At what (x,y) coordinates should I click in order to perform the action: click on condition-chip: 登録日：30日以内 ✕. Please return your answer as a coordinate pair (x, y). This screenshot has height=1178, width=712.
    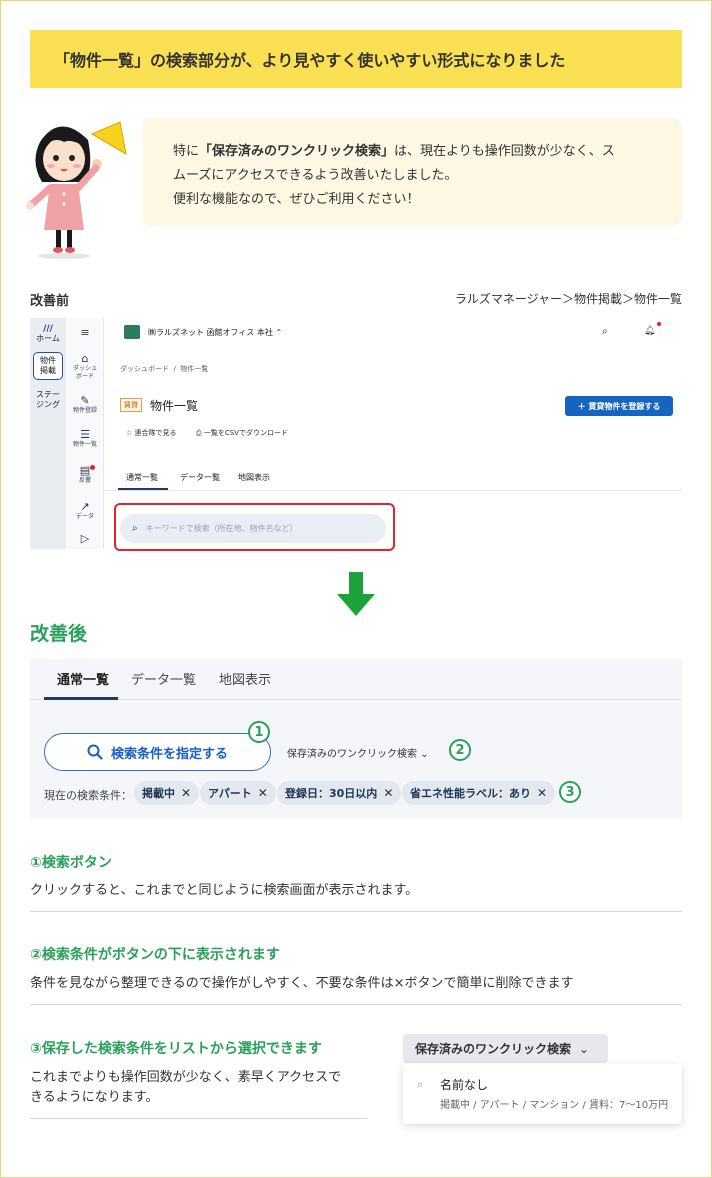
    Looking at the image, I should click on (339, 793).